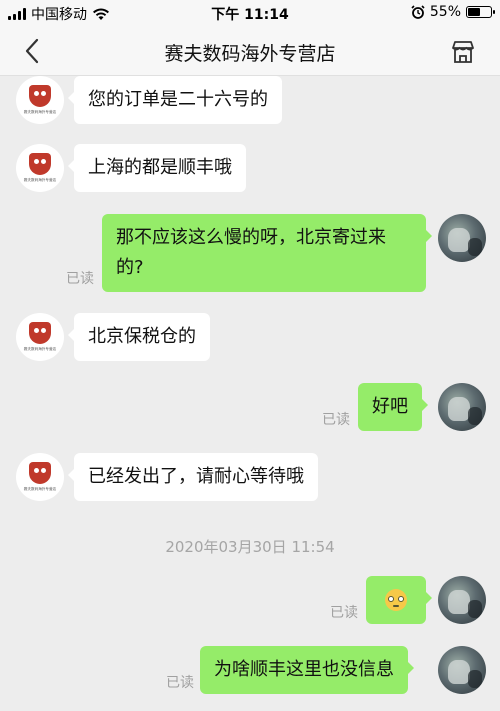  I want to click on message-bubble-outgoing, so click(399, 600).